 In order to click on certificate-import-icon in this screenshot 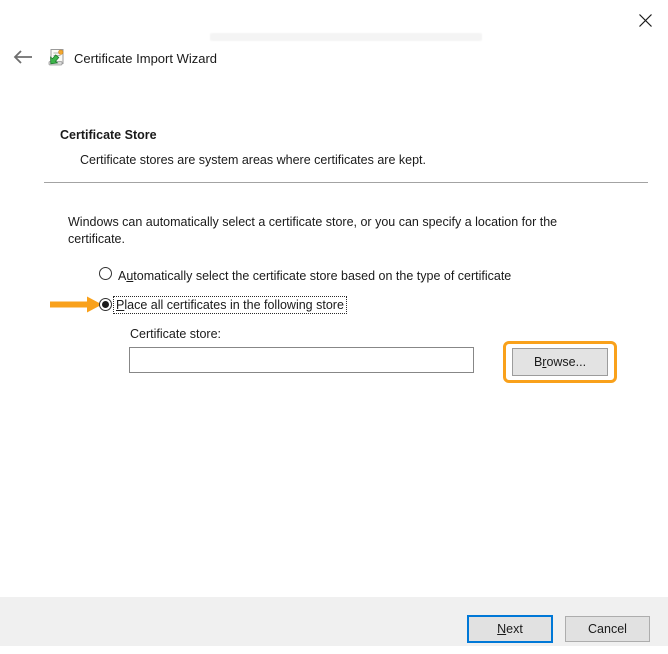, I will do `click(56, 57)`.